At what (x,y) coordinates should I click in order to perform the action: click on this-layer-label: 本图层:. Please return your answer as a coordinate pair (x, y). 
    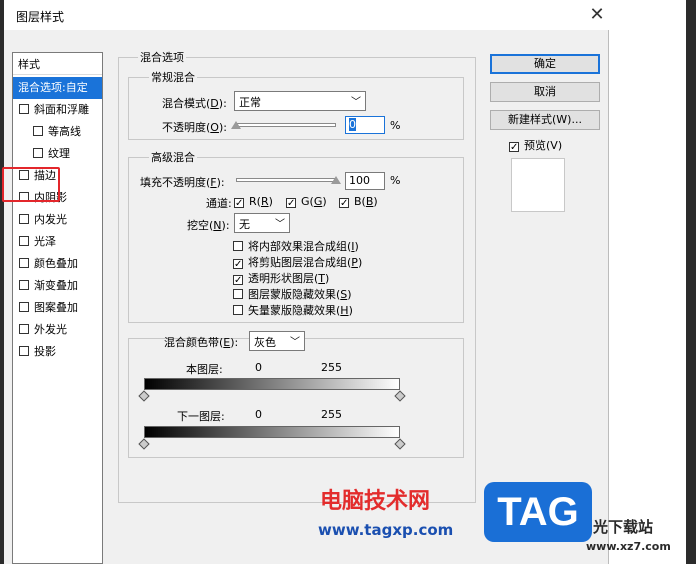
    Looking at the image, I should click on (204, 369).